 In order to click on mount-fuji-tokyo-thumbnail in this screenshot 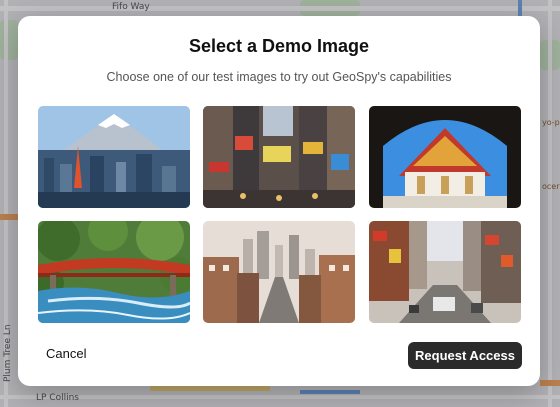, I will do `click(114, 157)`.